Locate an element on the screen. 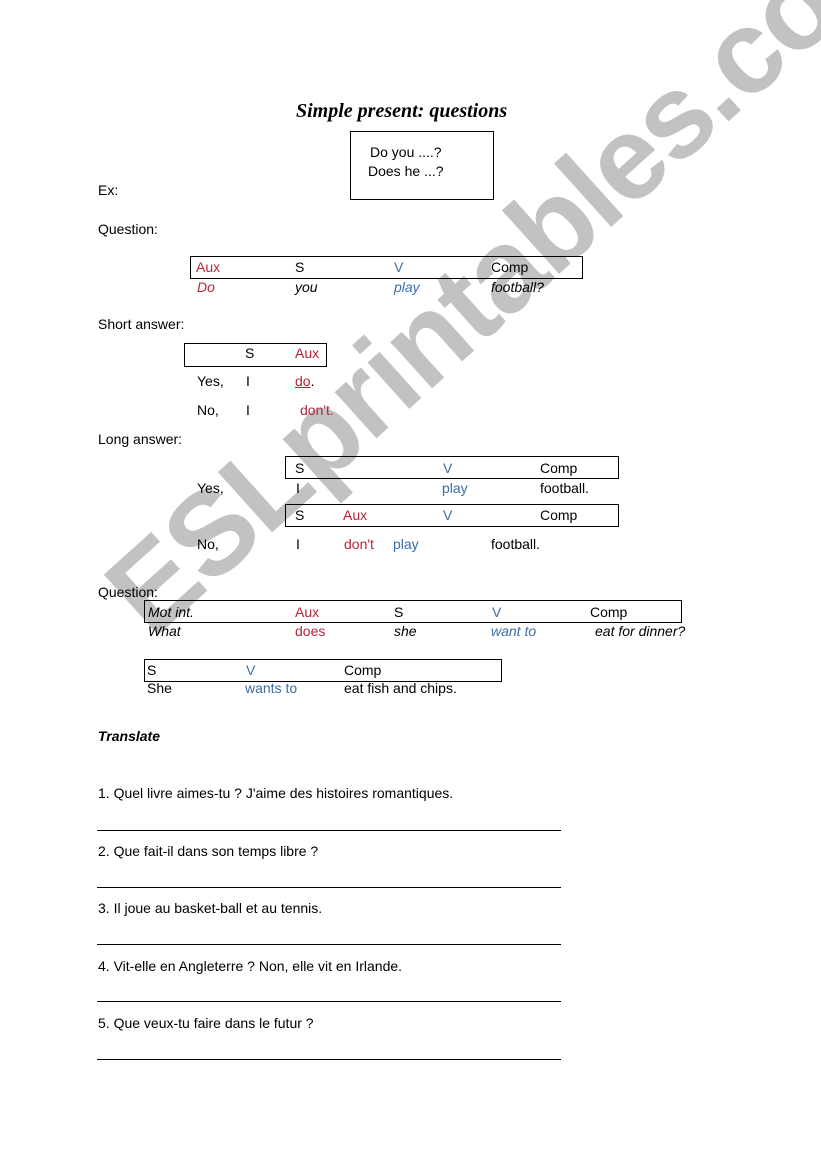 The image size is (821, 1169). long-yes-verb: play is located at coordinates (455, 488).